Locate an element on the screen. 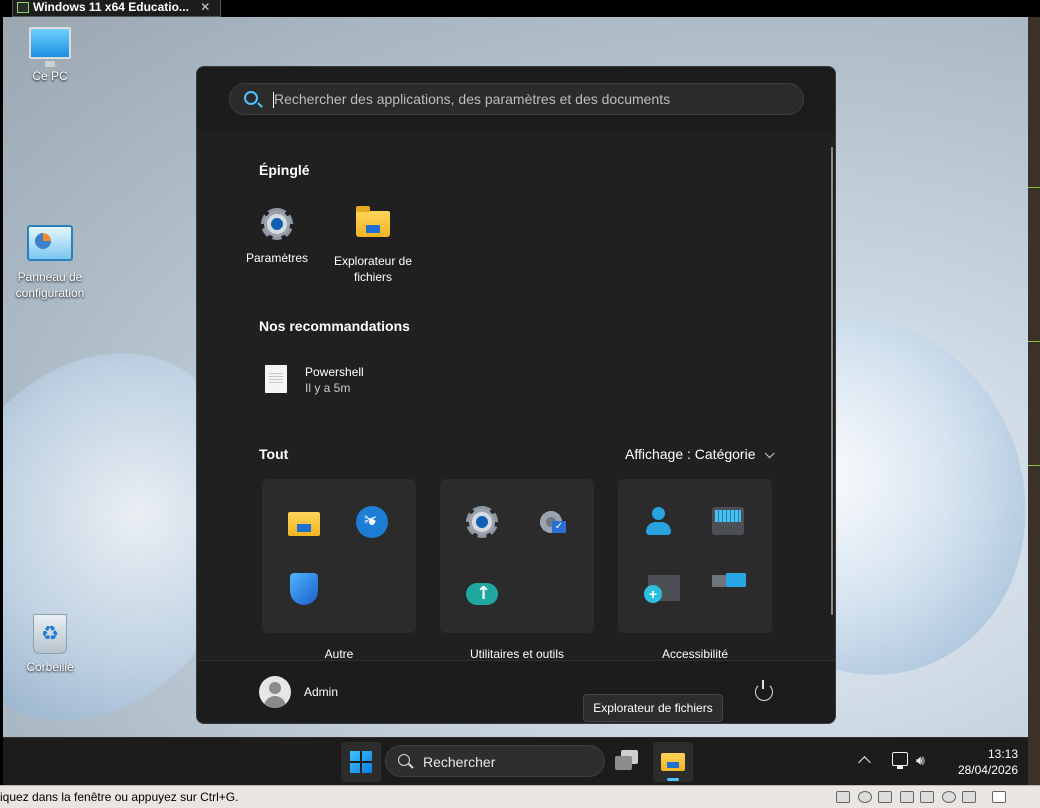  taskbar: Rechercher 🔊︎ 13:13 28/04/2026 is located at coordinates (515, 761).